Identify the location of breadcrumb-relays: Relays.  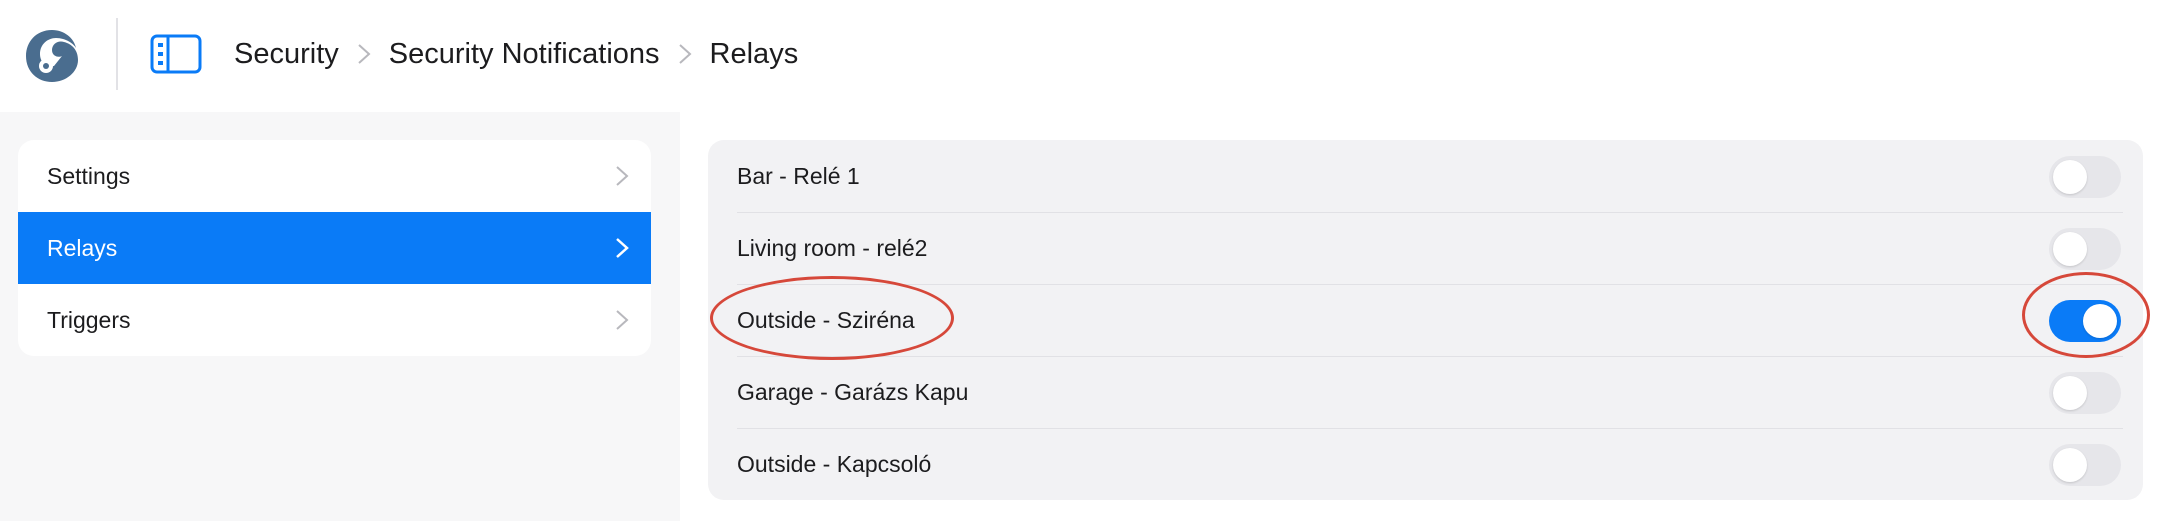
(754, 53).